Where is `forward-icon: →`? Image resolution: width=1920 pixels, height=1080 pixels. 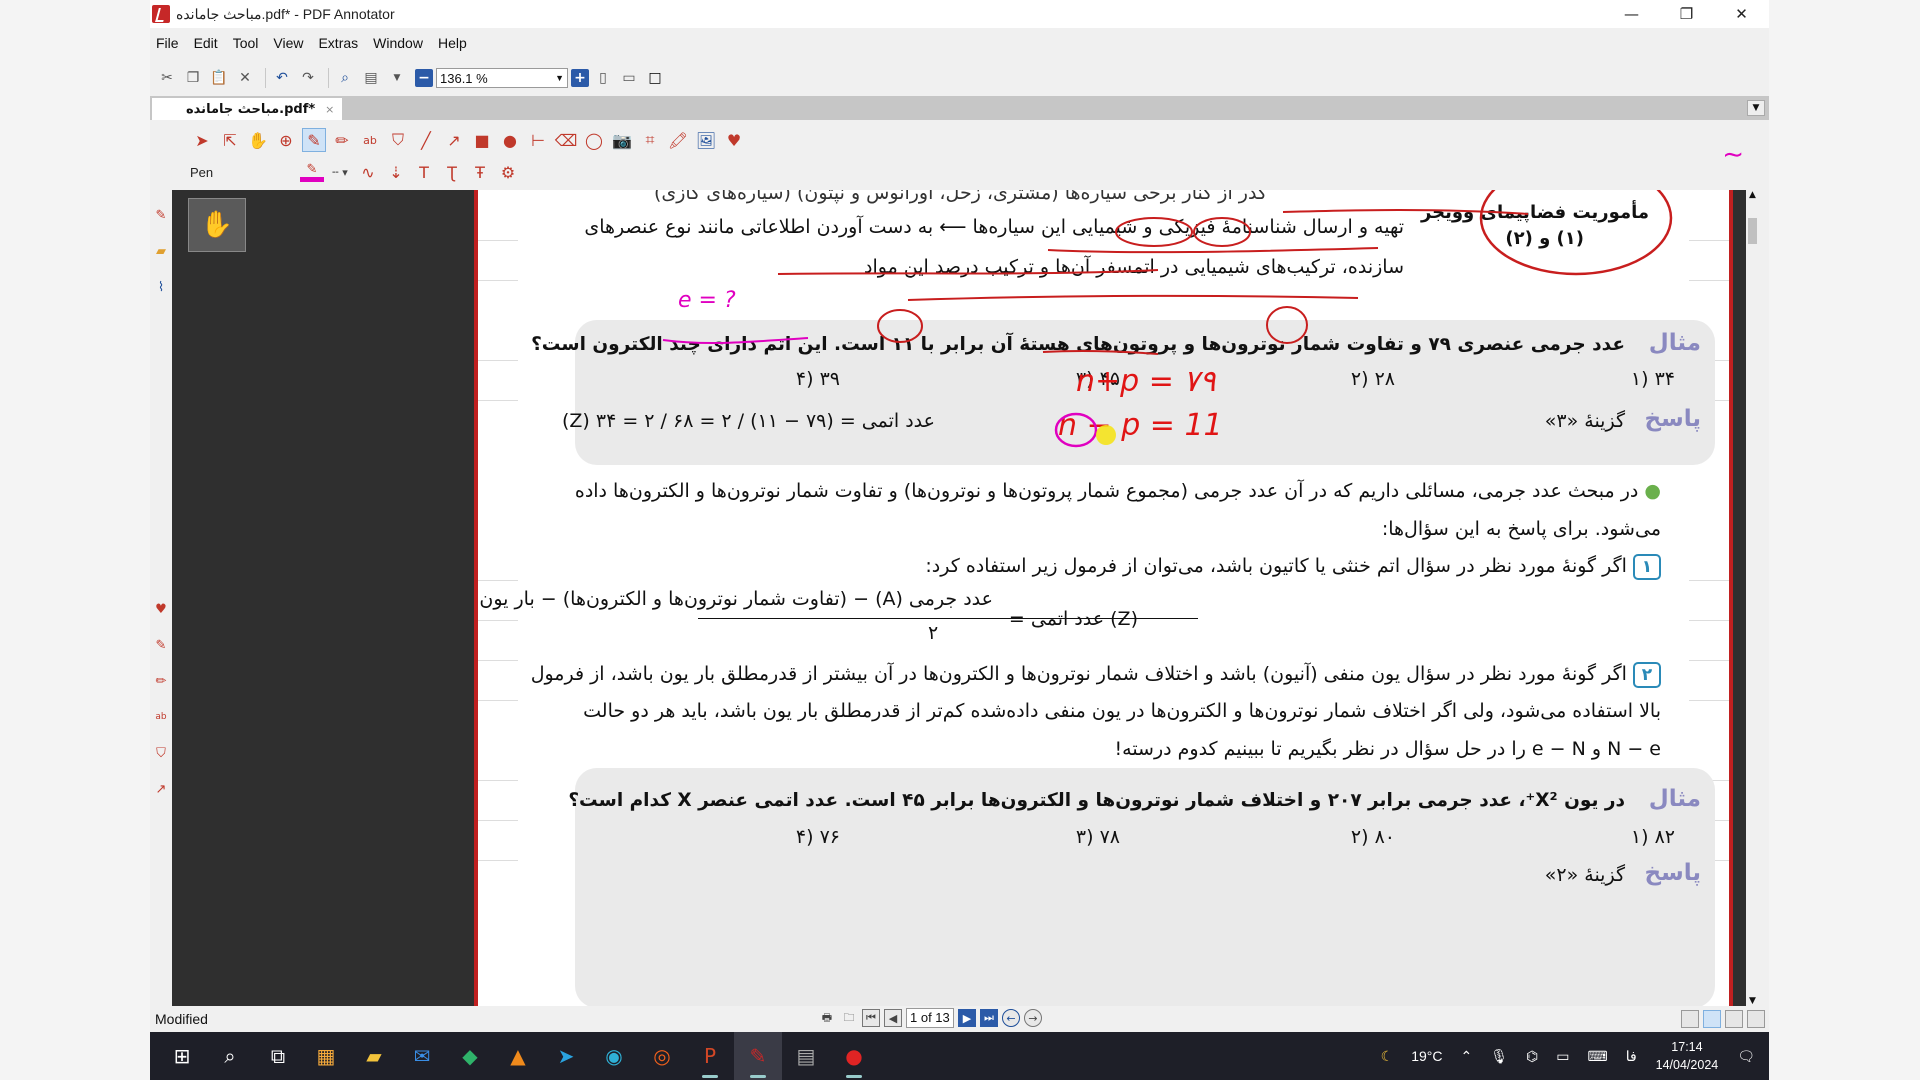
forward-icon: → is located at coordinates (1033, 1018).